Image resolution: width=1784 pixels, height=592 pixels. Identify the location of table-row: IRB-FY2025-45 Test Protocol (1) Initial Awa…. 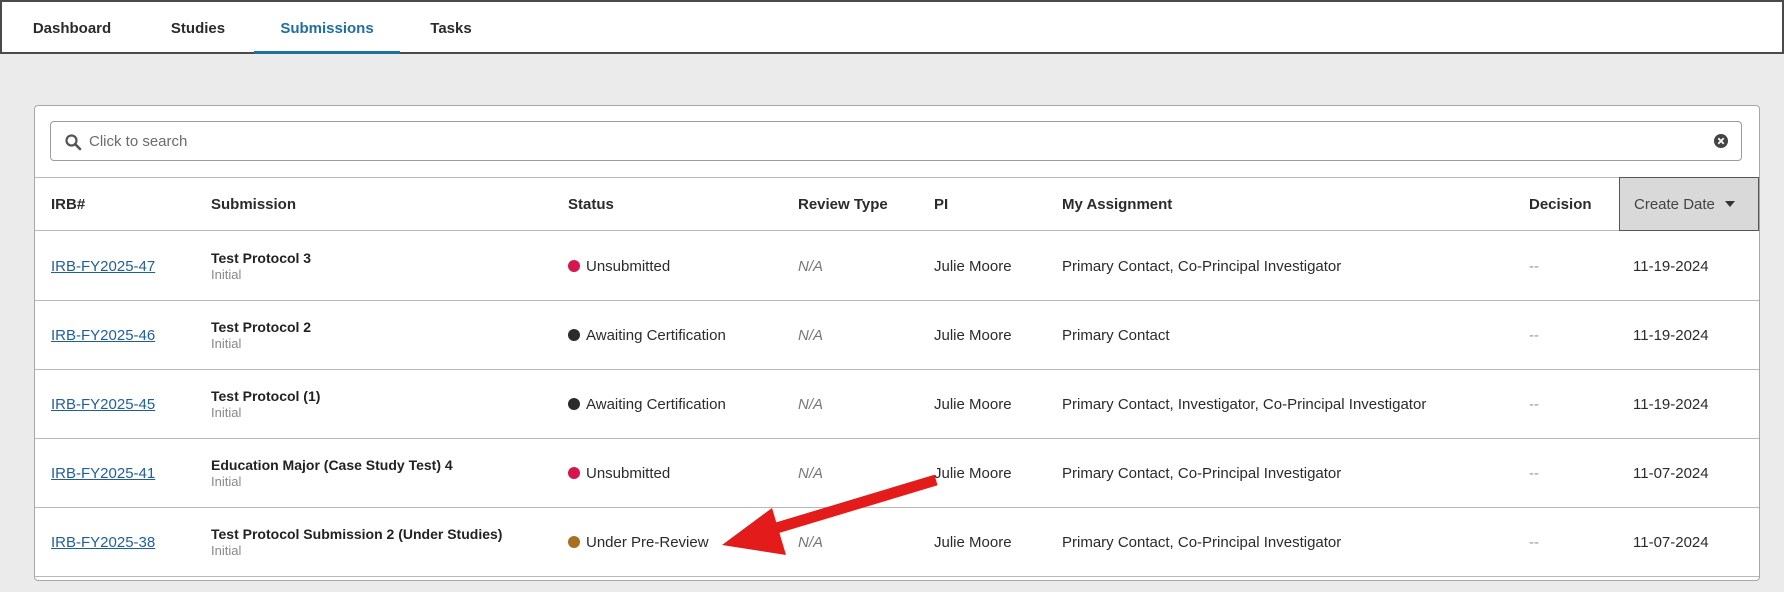
(897, 404).